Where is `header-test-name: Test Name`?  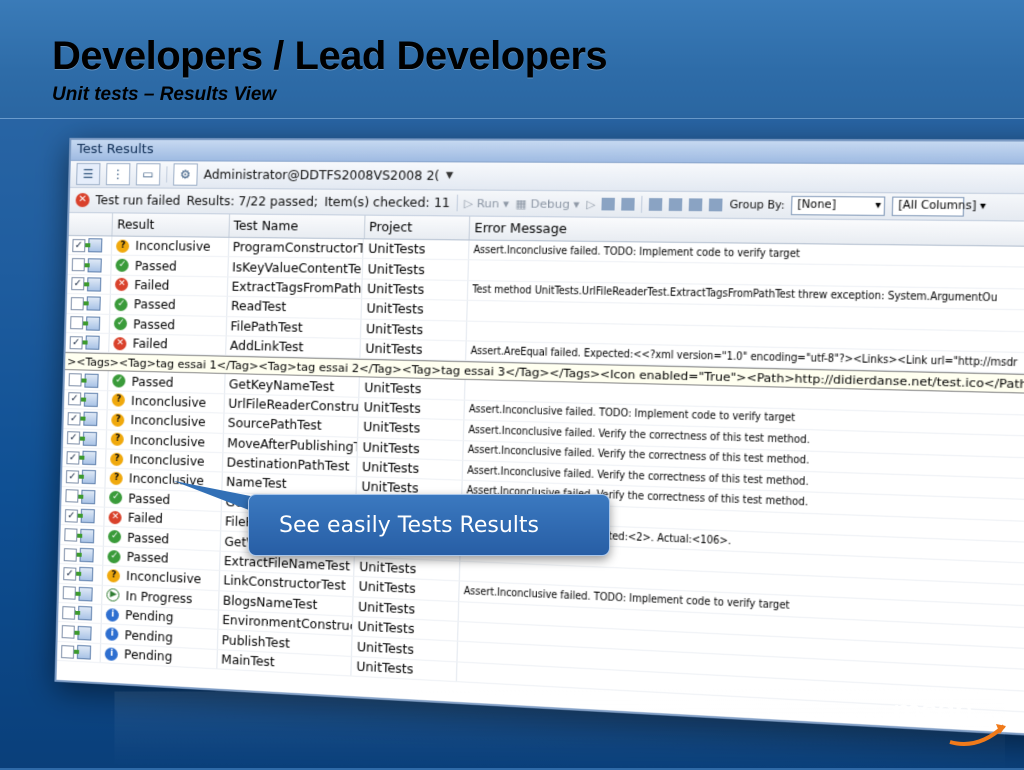 header-test-name: Test Name is located at coordinates (297, 226).